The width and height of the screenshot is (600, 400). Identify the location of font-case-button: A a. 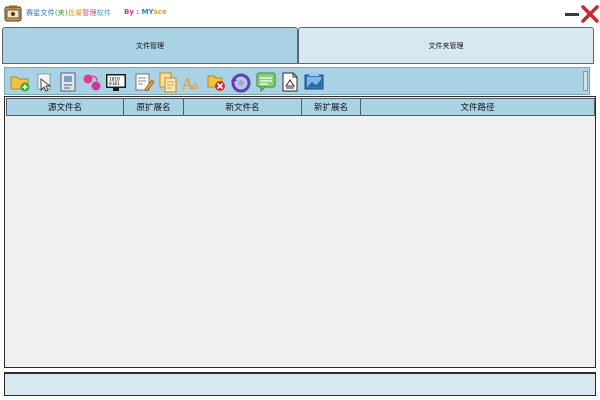
(192, 82).